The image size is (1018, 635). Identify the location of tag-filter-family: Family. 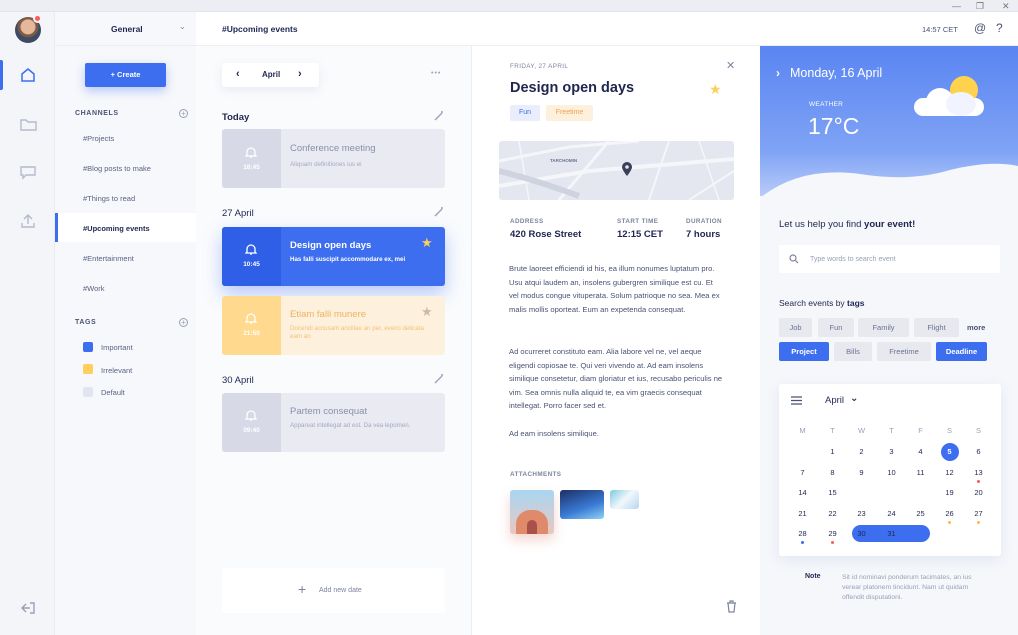
(883, 327).